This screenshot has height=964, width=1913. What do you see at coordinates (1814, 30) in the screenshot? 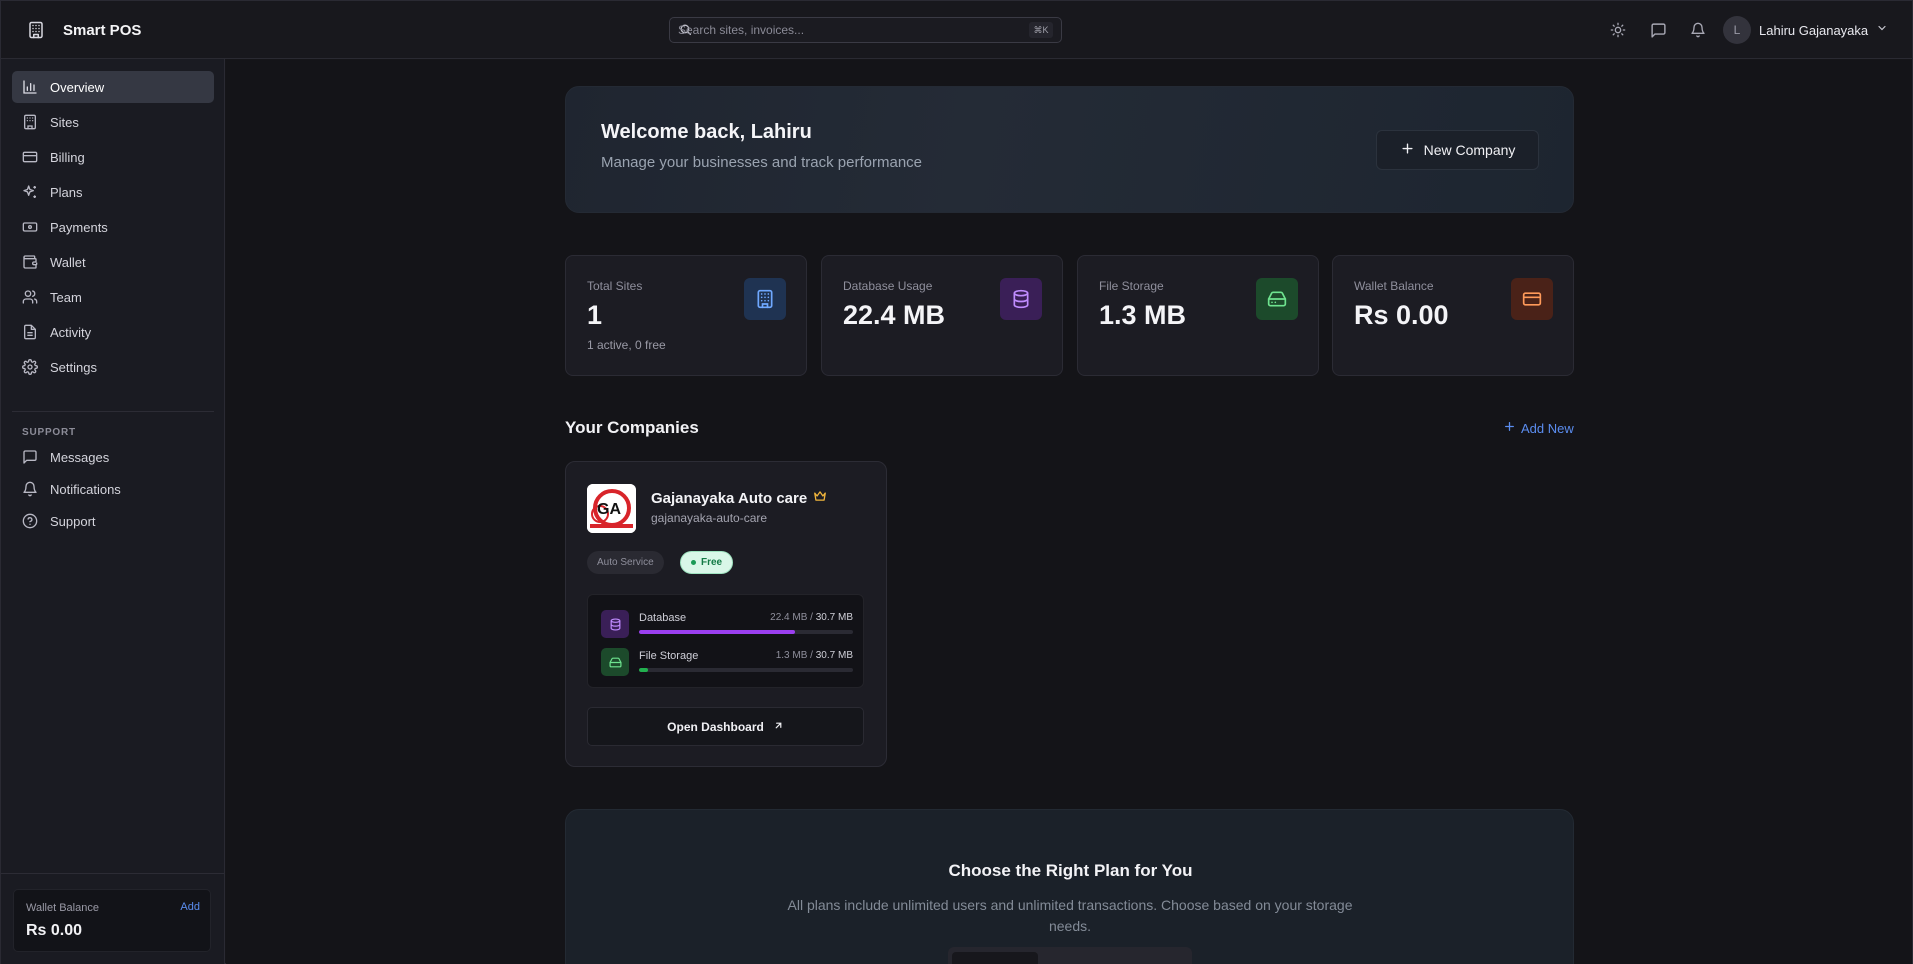
I see `user-name: Lahiru Gajanayaka` at bounding box center [1814, 30].